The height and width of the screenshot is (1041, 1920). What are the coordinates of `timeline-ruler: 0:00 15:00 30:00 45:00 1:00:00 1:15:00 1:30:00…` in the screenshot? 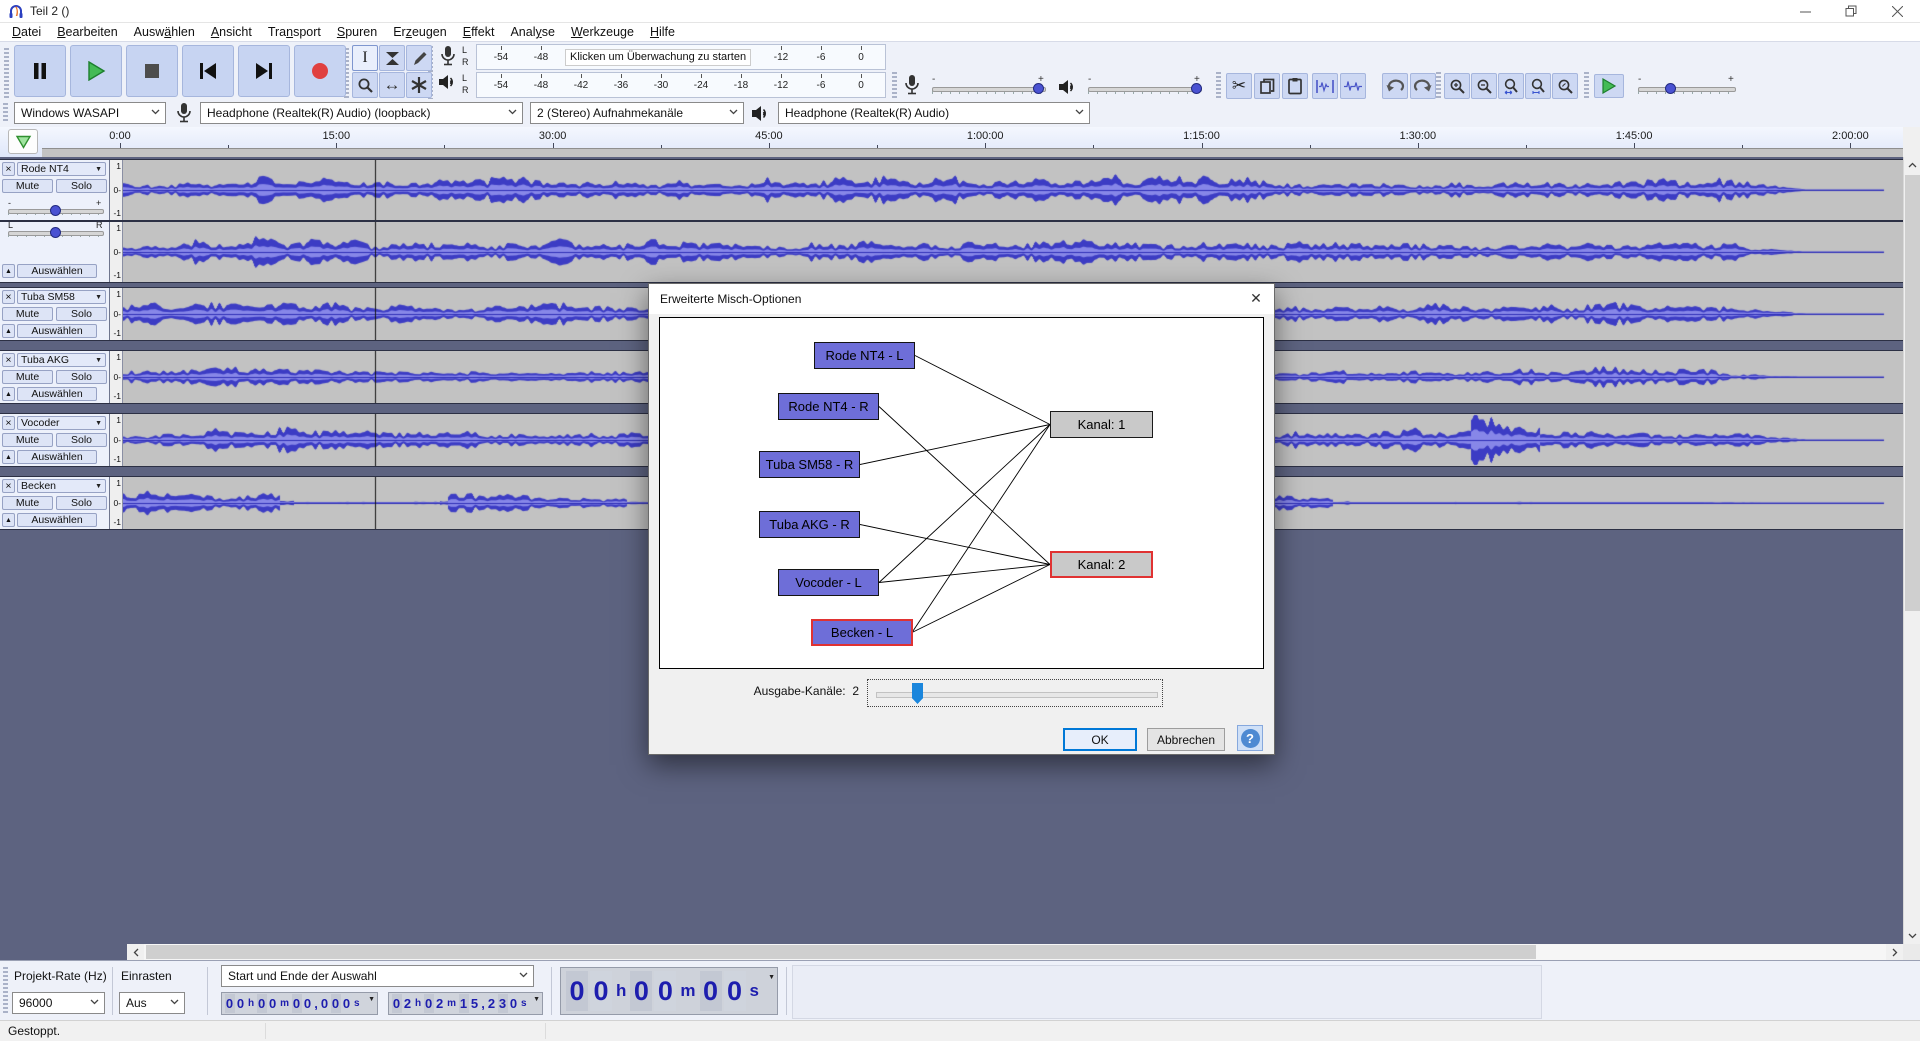 It's located at (951, 142).